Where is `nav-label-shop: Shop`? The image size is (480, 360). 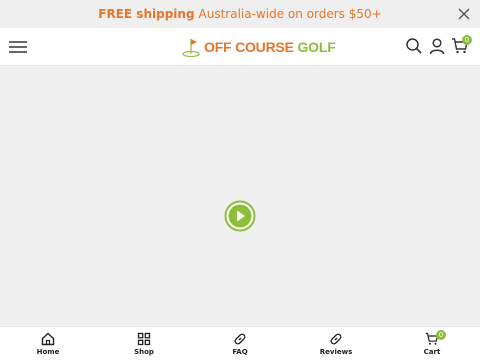
nav-label-shop: Shop is located at coordinates (144, 352).